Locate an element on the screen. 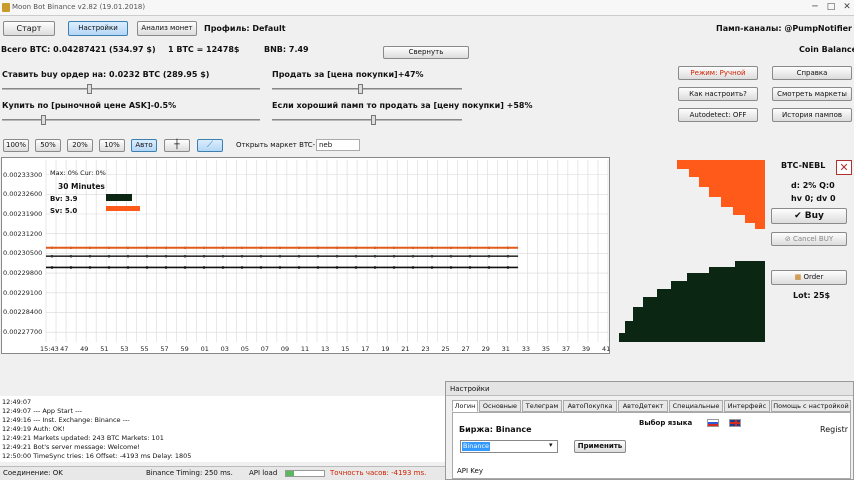 The height and width of the screenshot is (480, 854). y-tick-label: 0.00231900 is located at coordinates (23, 214).